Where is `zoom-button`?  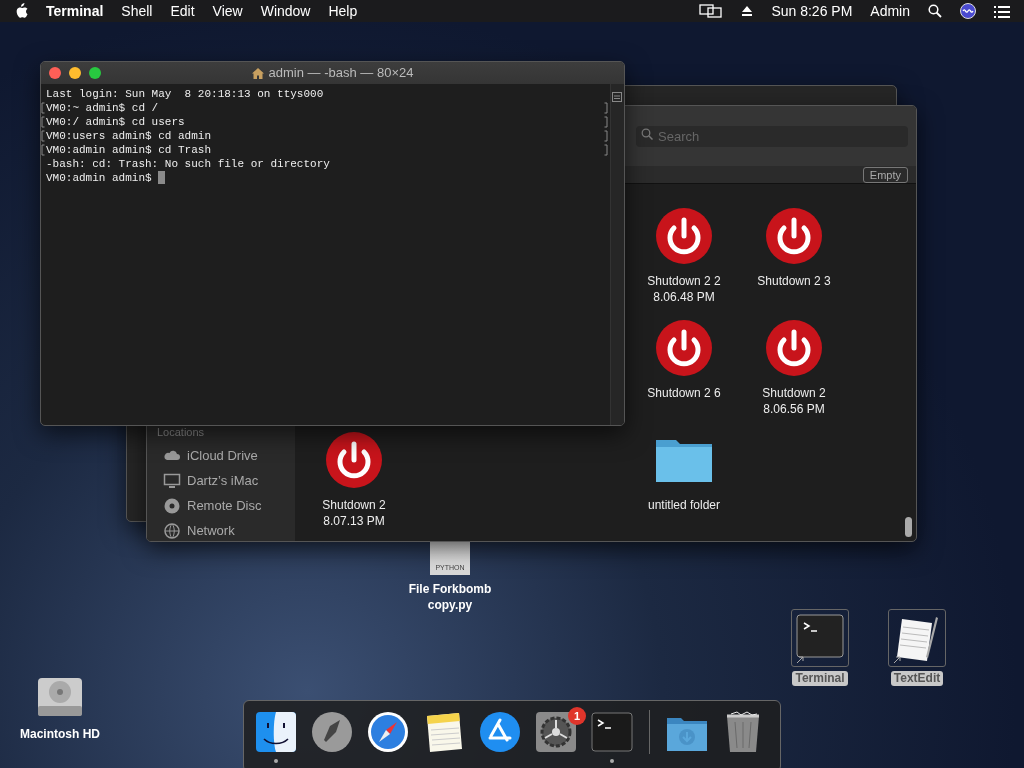
zoom-button is located at coordinates (95, 73).